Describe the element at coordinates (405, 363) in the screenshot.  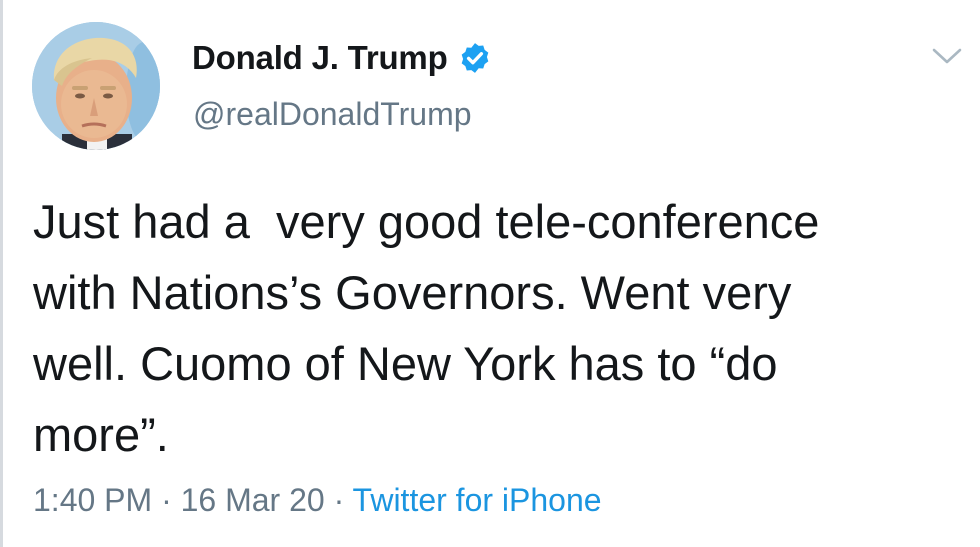
I see `tweet-text-line: well. Cuomo of New York has to “do` at that location.